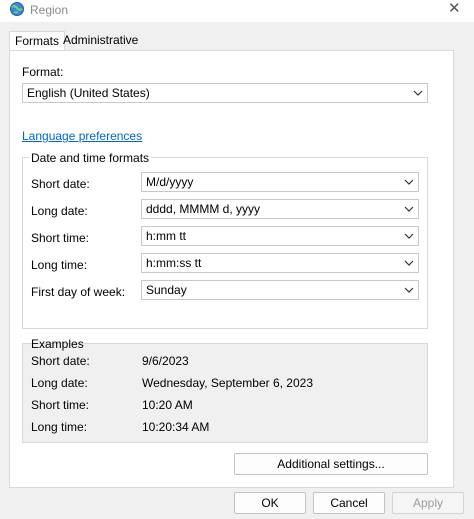 This screenshot has height=519, width=474. Describe the element at coordinates (280, 209) in the screenshot. I see `long-date-select: dddd, MMMM d, yyyy` at that location.